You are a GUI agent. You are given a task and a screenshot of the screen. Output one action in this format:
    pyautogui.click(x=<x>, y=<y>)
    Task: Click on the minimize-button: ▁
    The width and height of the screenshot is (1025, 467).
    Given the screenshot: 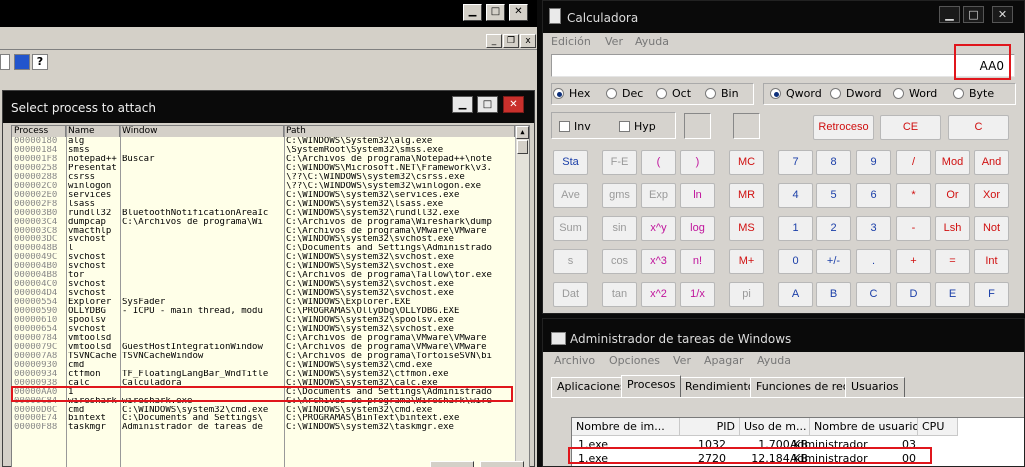 What is the action you would take?
    pyautogui.click(x=472, y=12)
    